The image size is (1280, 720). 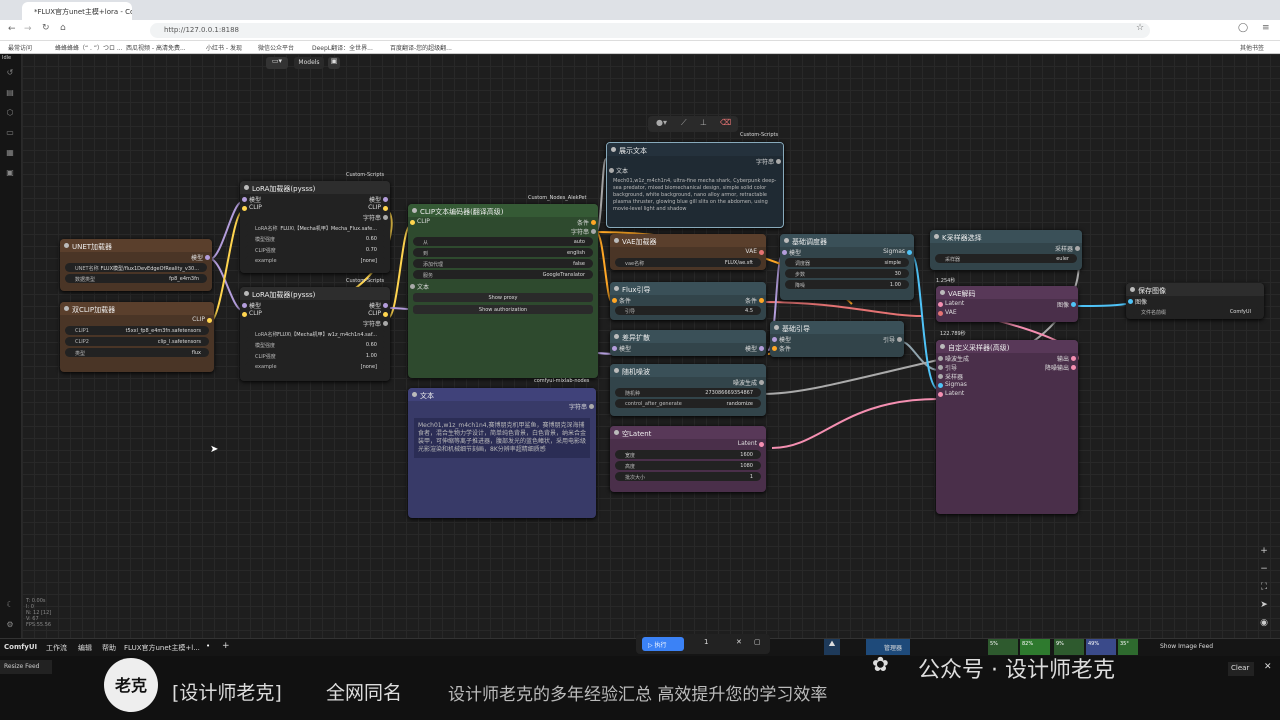 What do you see at coordinates (688, 310) in the screenshot?
I see `widget: 引导 4.5` at bounding box center [688, 310].